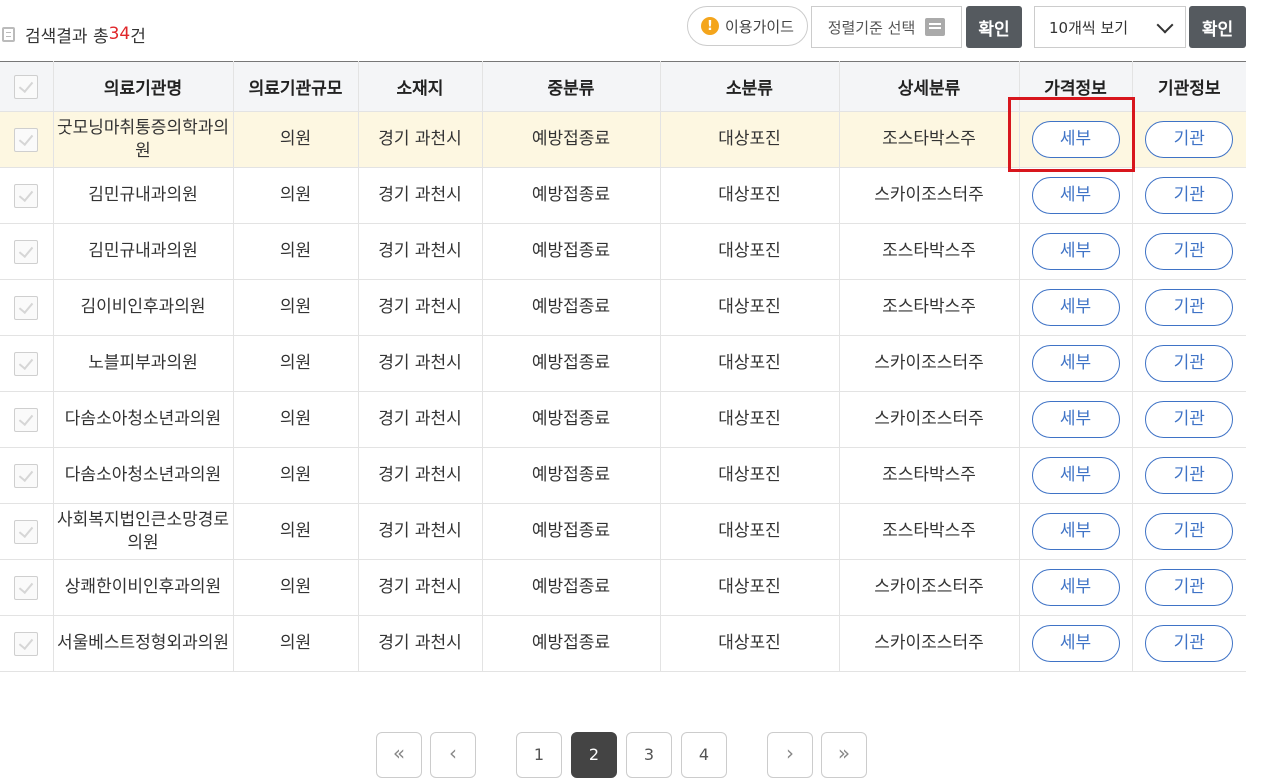  What do you see at coordinates (1089, 27) in the screenshot?
I see `page-size-value: 10개씩 보기` at bounding box center [1089, 27].